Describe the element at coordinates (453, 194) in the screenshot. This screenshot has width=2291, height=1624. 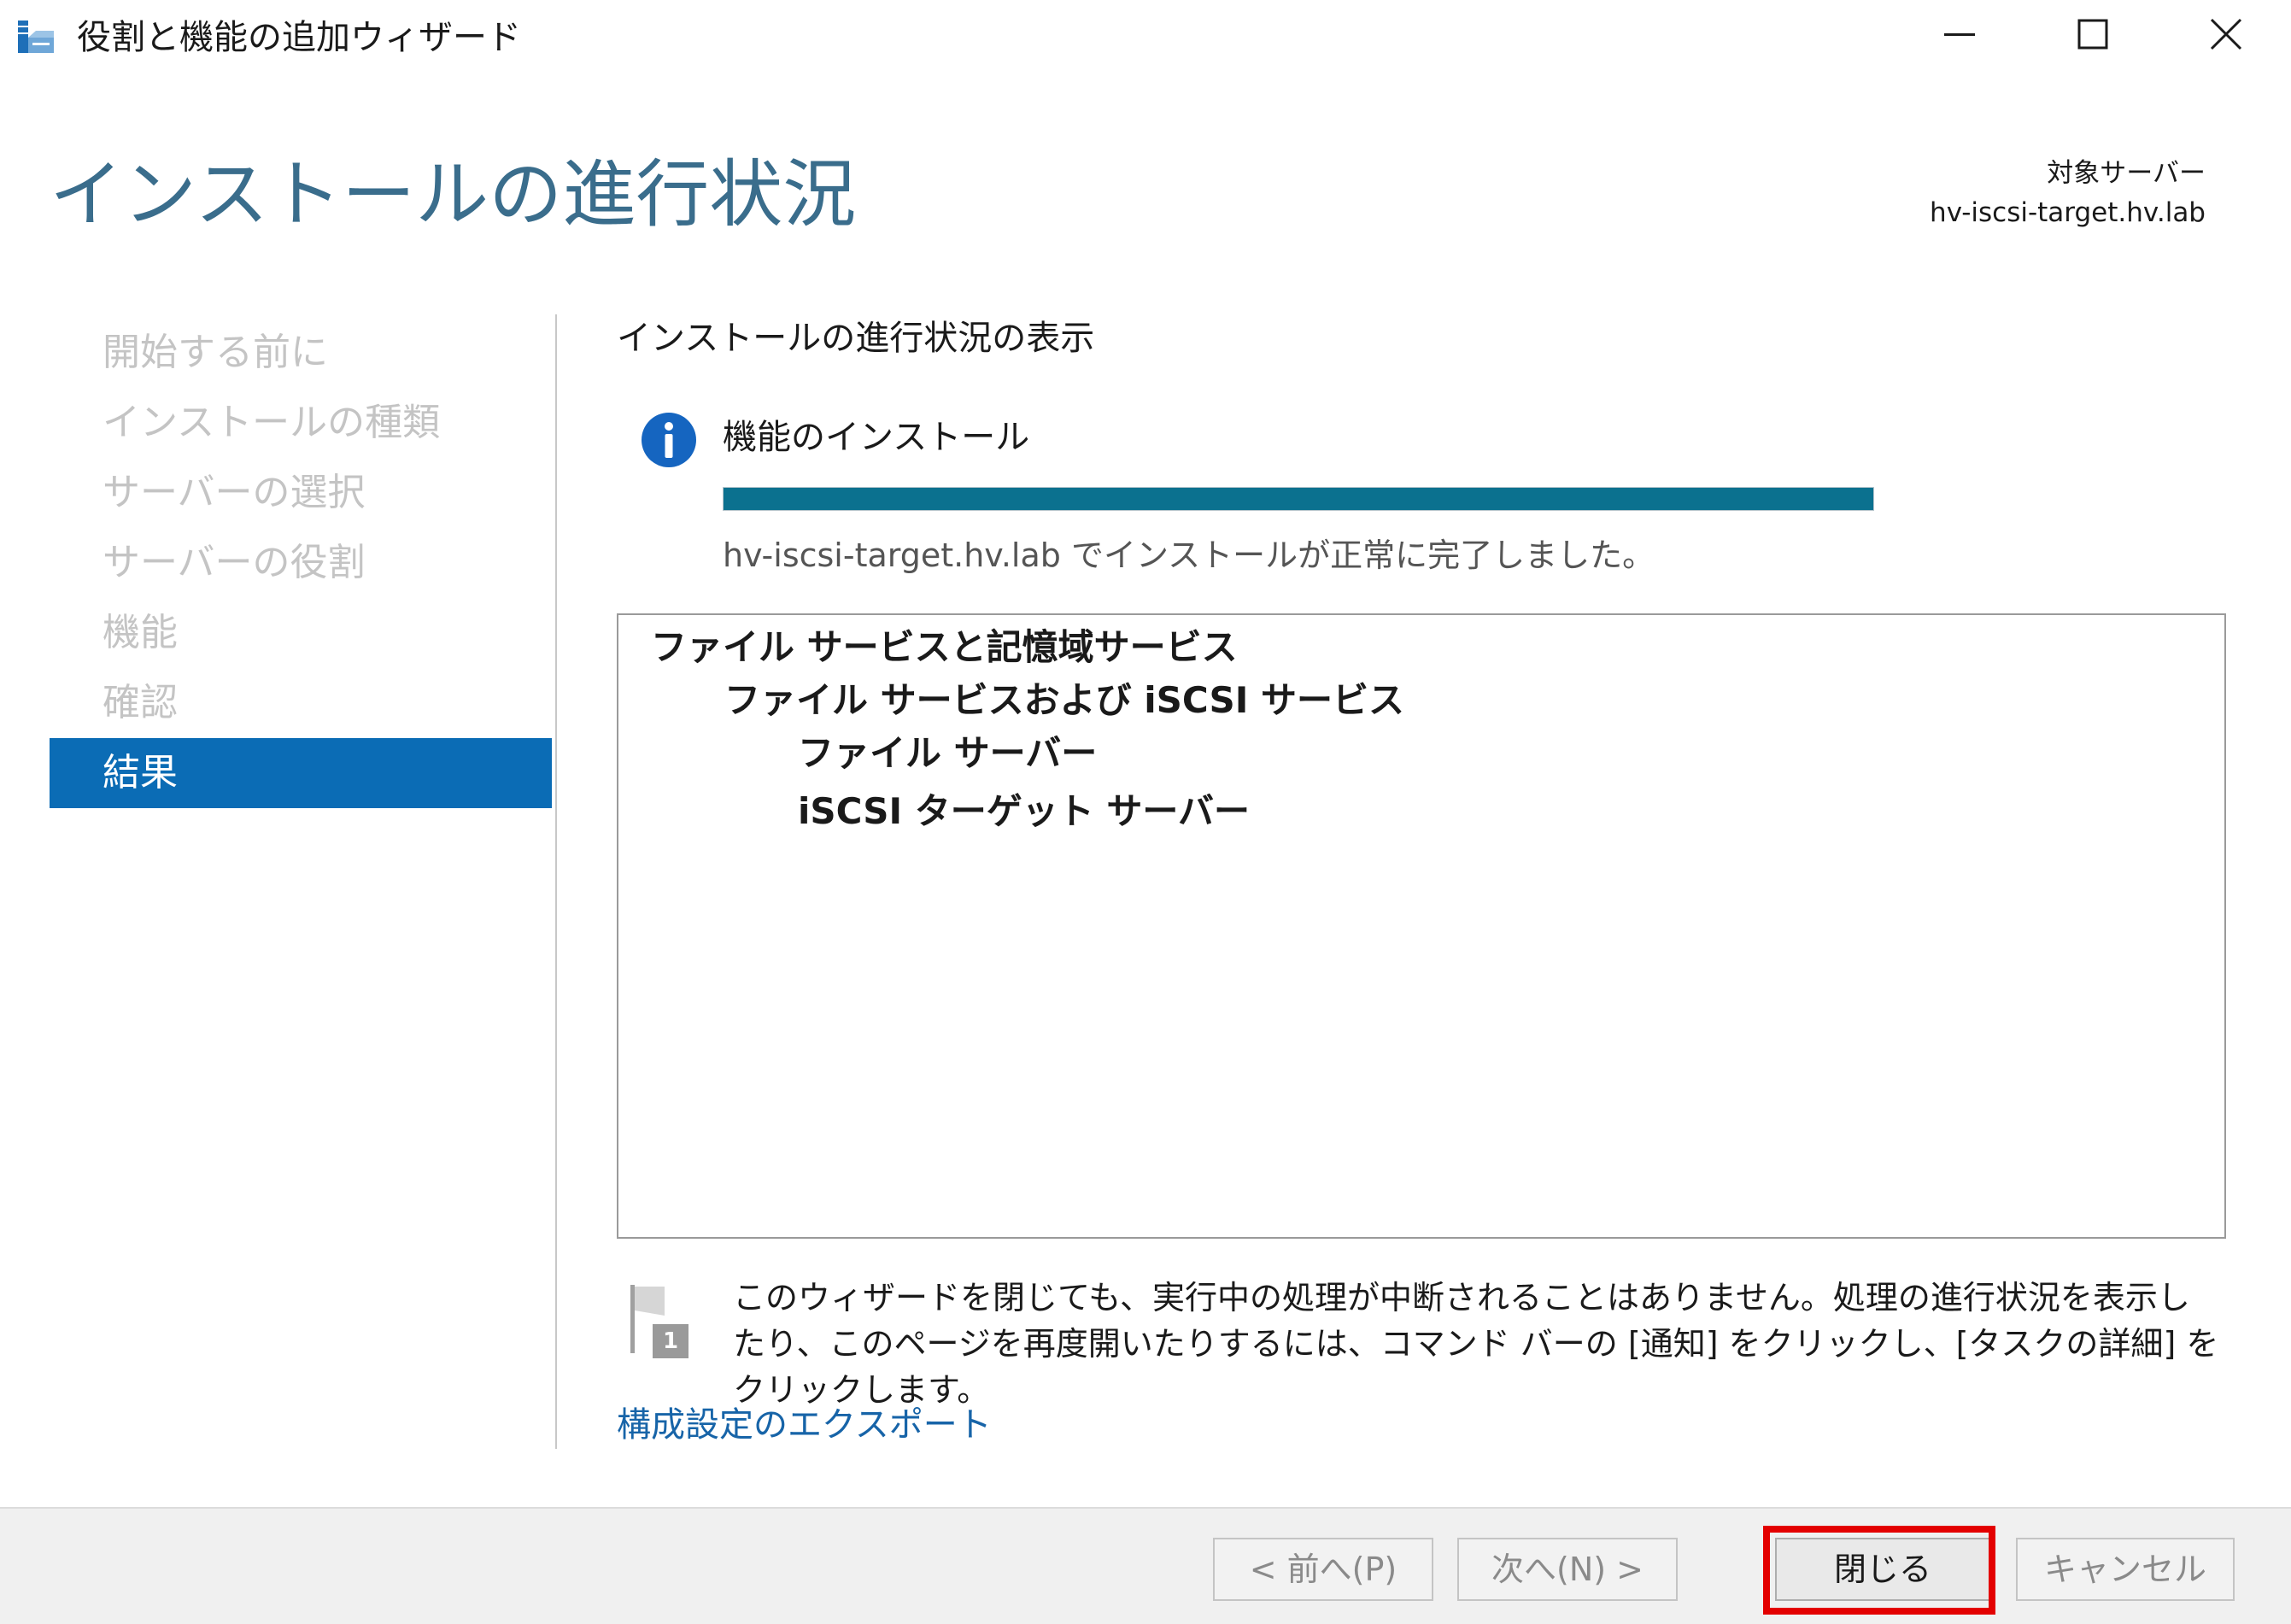
I see `page-title: インストールの進行状況` at that location.